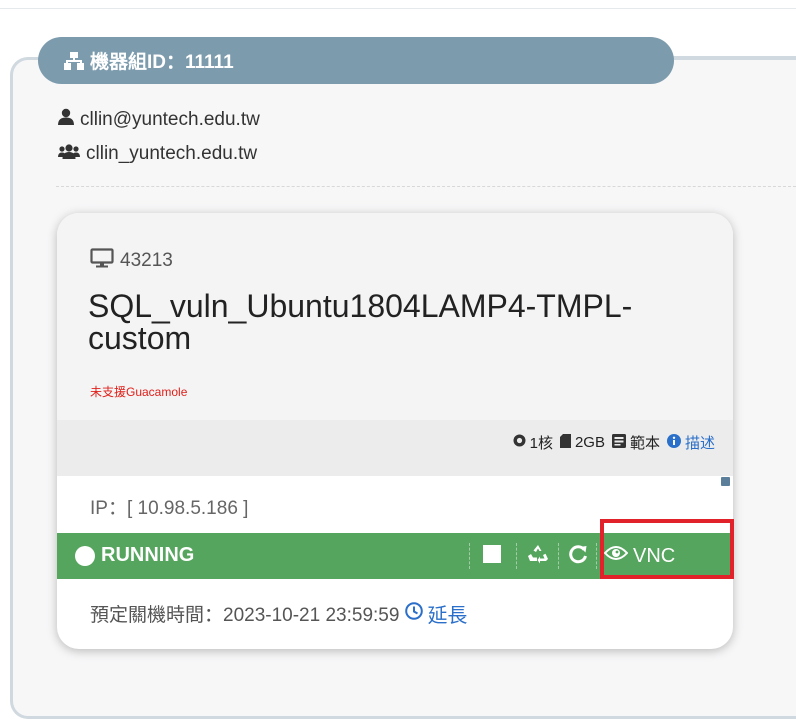 The width and height of the screenshot is (796, 725). What do you see at coordinates (521, 442) in the screenshot?
I see `cpu-icon` at bounding box center [521, 442].